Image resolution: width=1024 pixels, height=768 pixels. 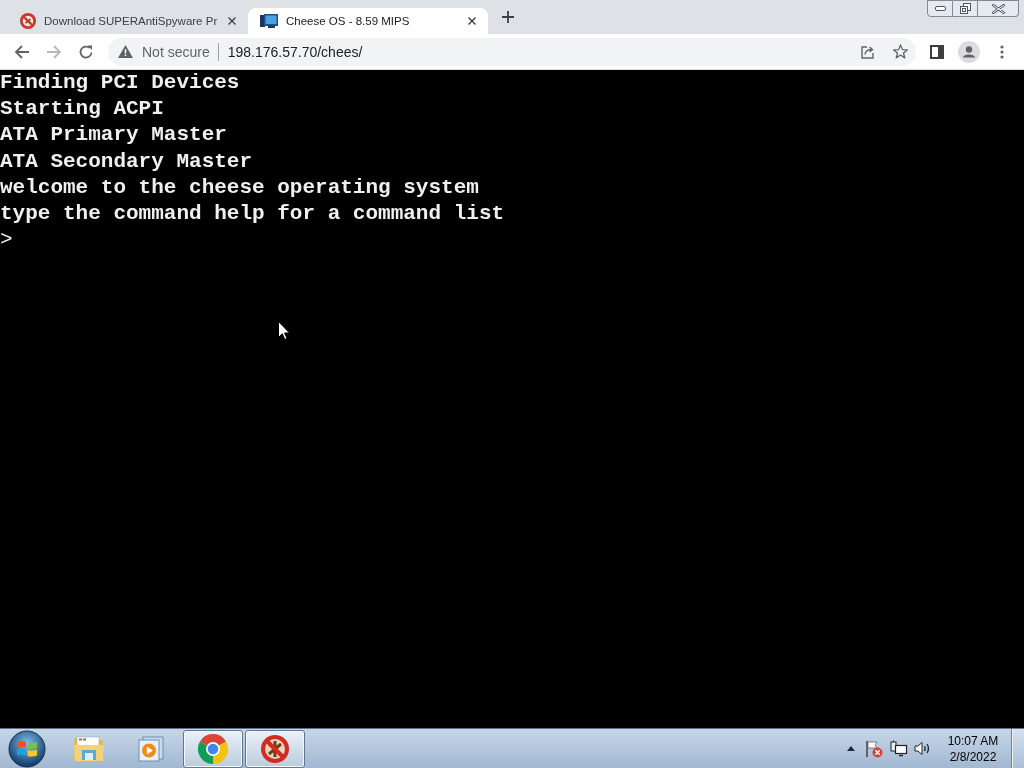 What do you see at coordinates (512, 51) in the screenshot?
I see `address-field: Not secure 198.176.57.70/chees/` at bounding box center [512, 51].